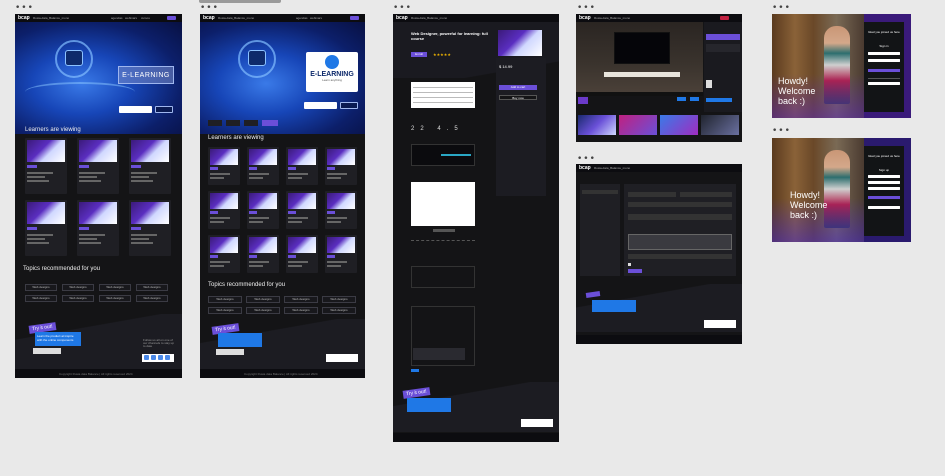 The image size is (945, 476). What do you see at coordinates (680, 242) in the screenshot?
I see `about-textarea` at bounding box center [680, 242].